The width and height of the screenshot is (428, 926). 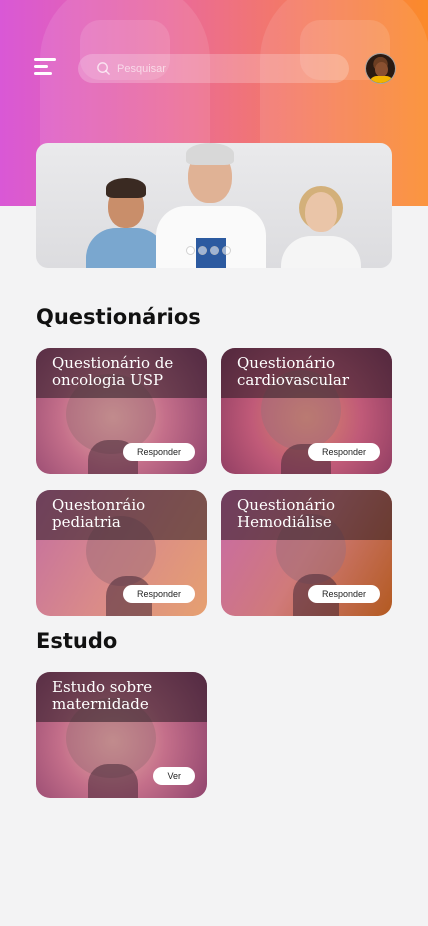 I want to click on questionnaire-card: Questionário cardiovascular Responder, so click(x=306, y=411).